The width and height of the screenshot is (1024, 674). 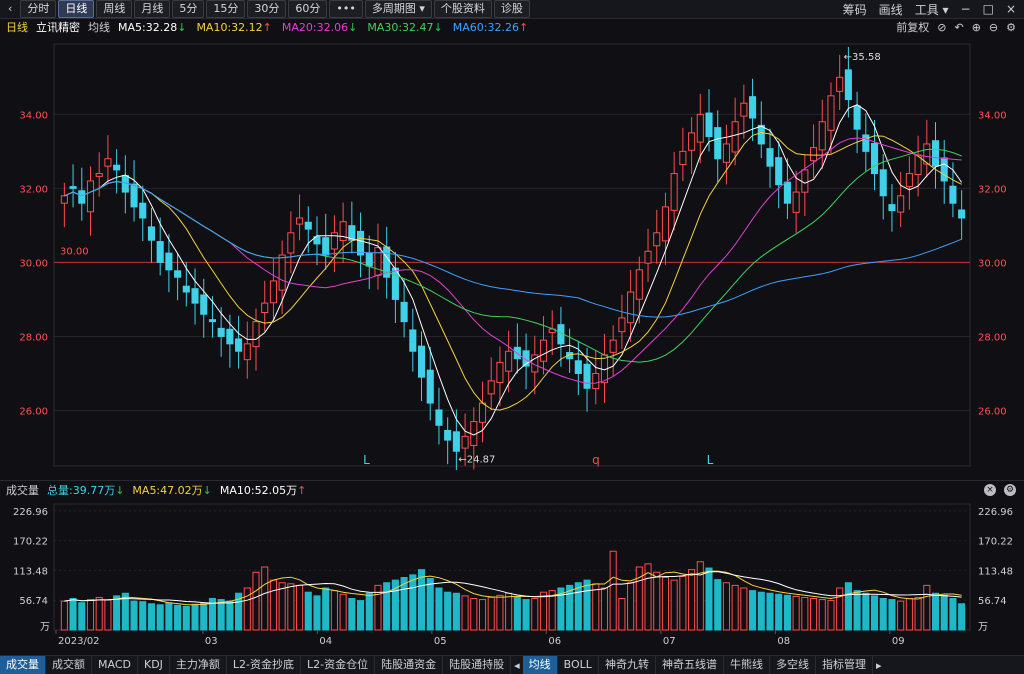 What do you see at coordinates (114, 9) in the screenshot?
I see `period-tab-2: 周线` at bounding box center [114, 9].